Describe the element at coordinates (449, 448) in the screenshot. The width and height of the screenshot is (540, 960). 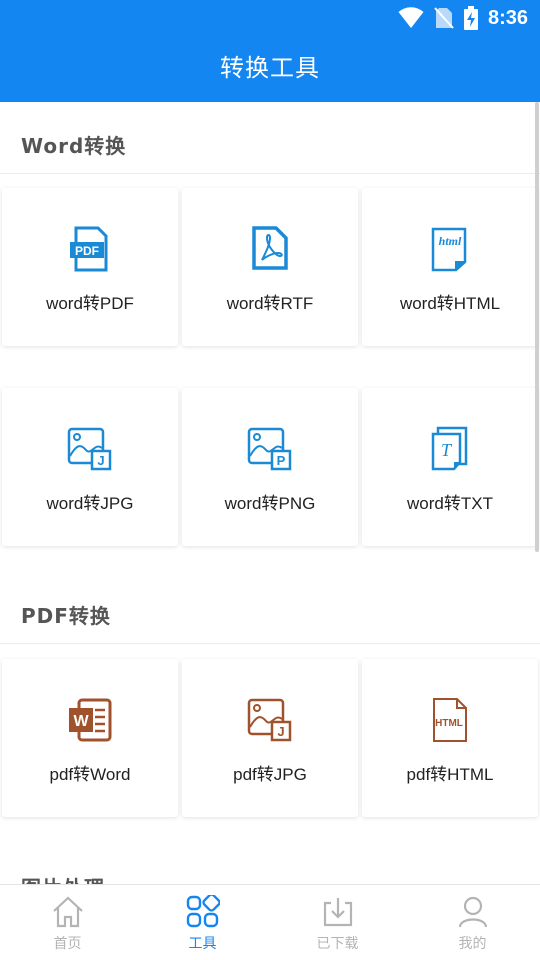
I see `text-file-icon: T` at that location.